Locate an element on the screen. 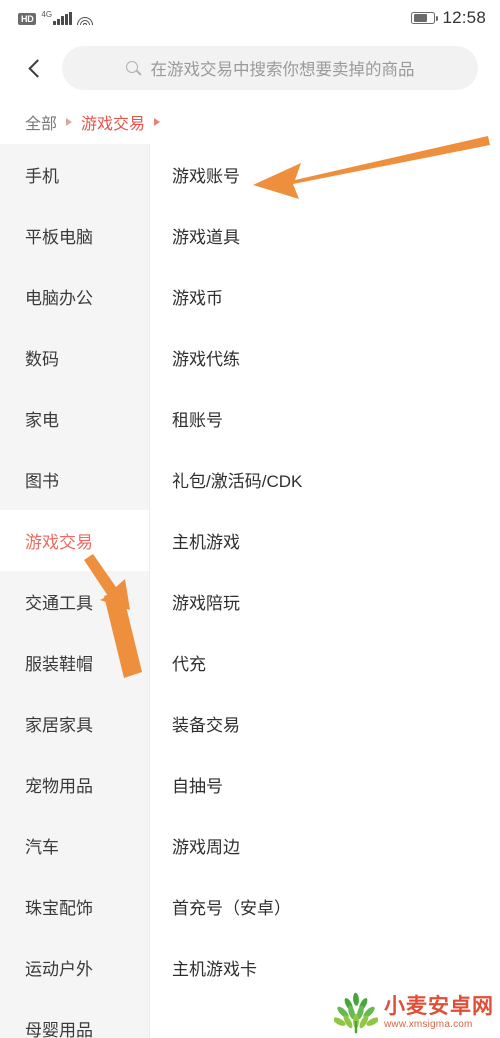  sidebar-item-1: 平板电脑 is located at coordinates (74, 235).